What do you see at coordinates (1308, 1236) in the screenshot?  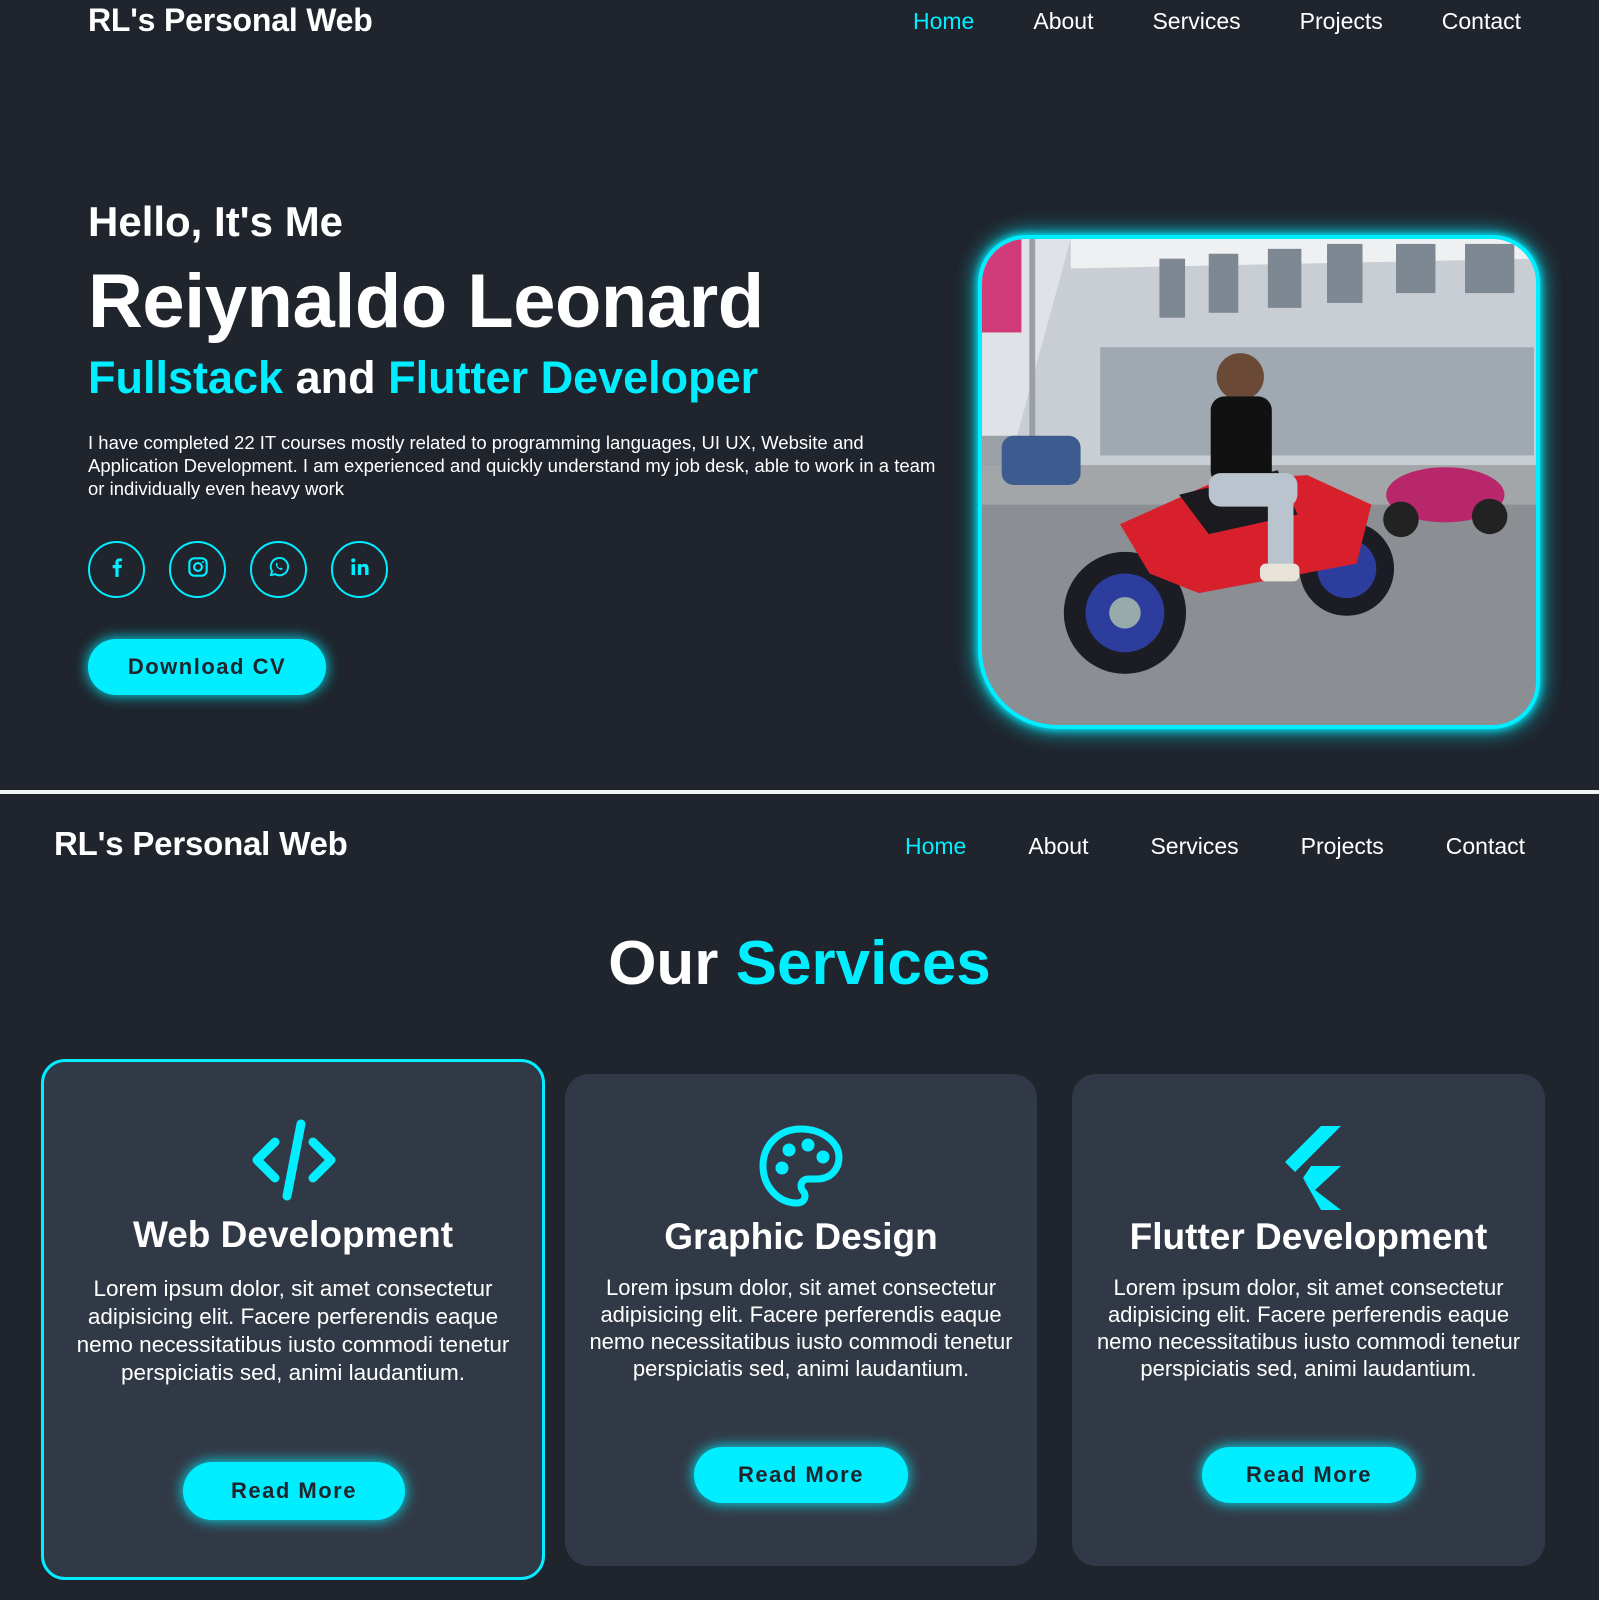 I see `service-title: Flutter Development` at bounding box center [1308, 1236].